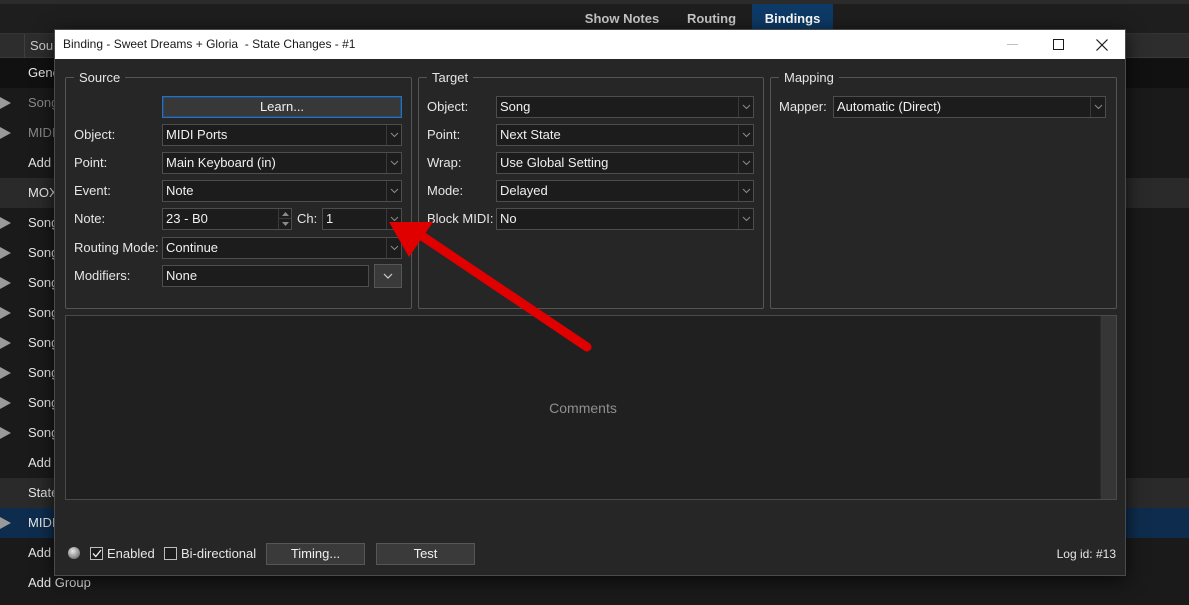  What do you see at coordinates (100, 77) in the screenshot?
I see `source-legend: Source` at bounding box center [100, 77].